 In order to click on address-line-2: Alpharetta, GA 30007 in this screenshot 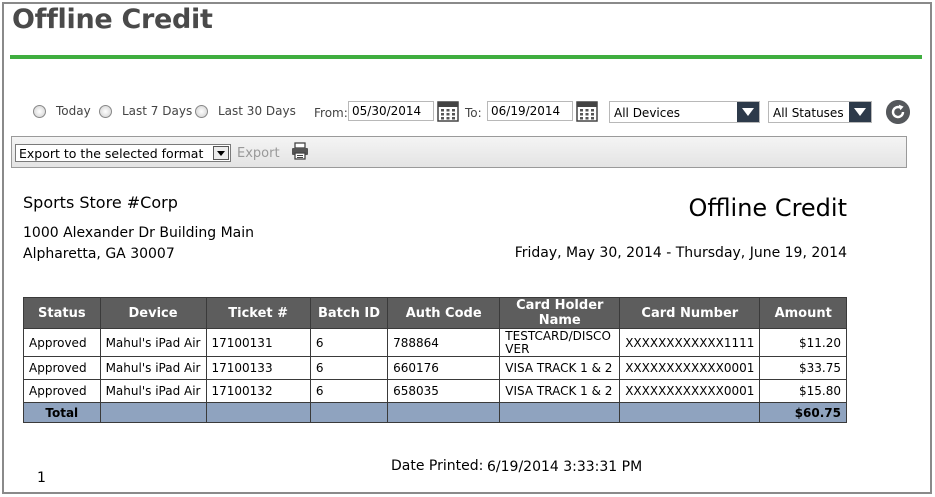, I will do `click(99, 254)`.